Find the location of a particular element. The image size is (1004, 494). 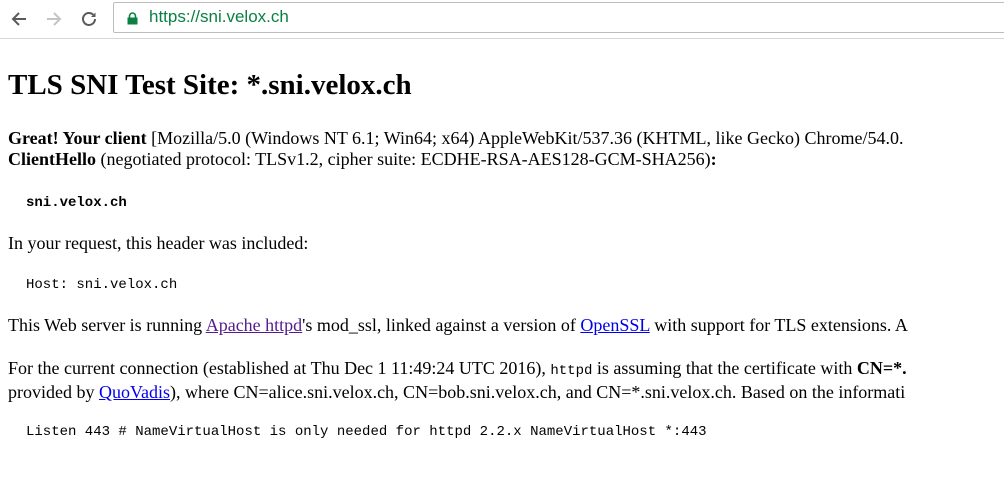

back-button is located at coordinates (19, 19).